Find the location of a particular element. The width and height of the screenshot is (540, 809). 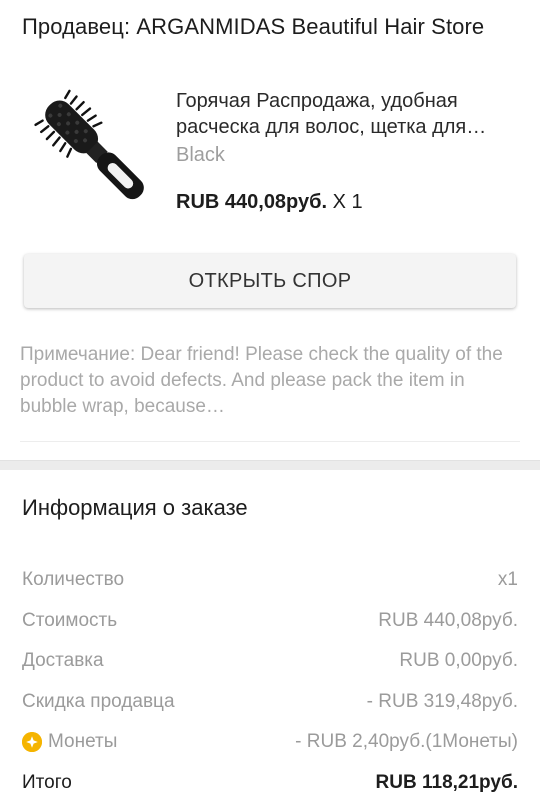

row-shipping: Доставка RUB 0,00руб. is located at coordinates (270, 661).